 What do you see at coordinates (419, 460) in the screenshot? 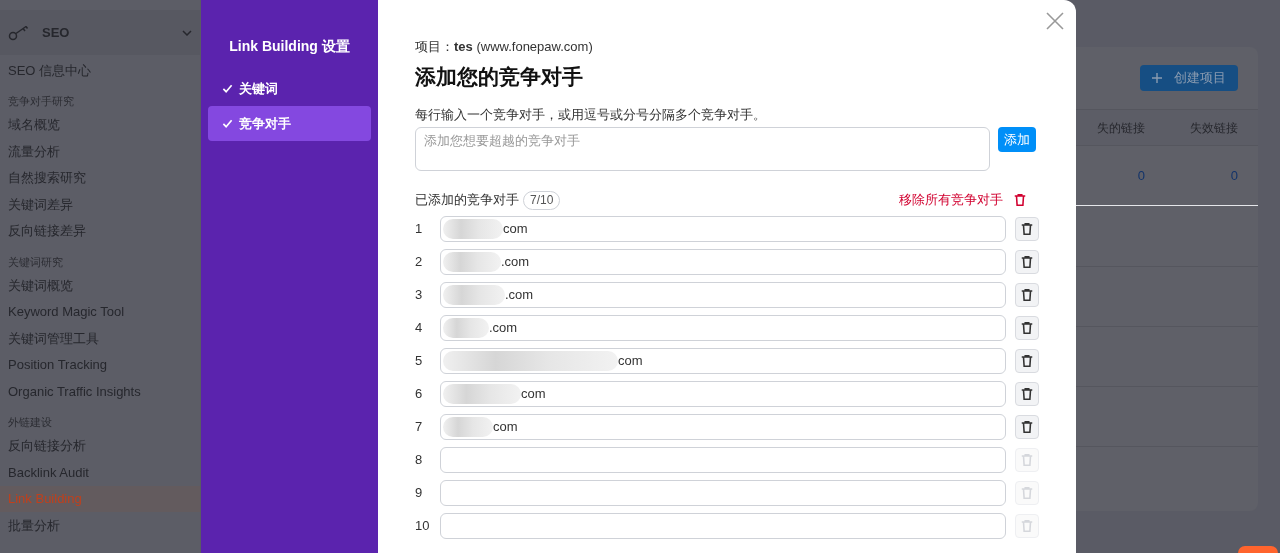
I see `row-number: 8` at bounding box center [419, 460].